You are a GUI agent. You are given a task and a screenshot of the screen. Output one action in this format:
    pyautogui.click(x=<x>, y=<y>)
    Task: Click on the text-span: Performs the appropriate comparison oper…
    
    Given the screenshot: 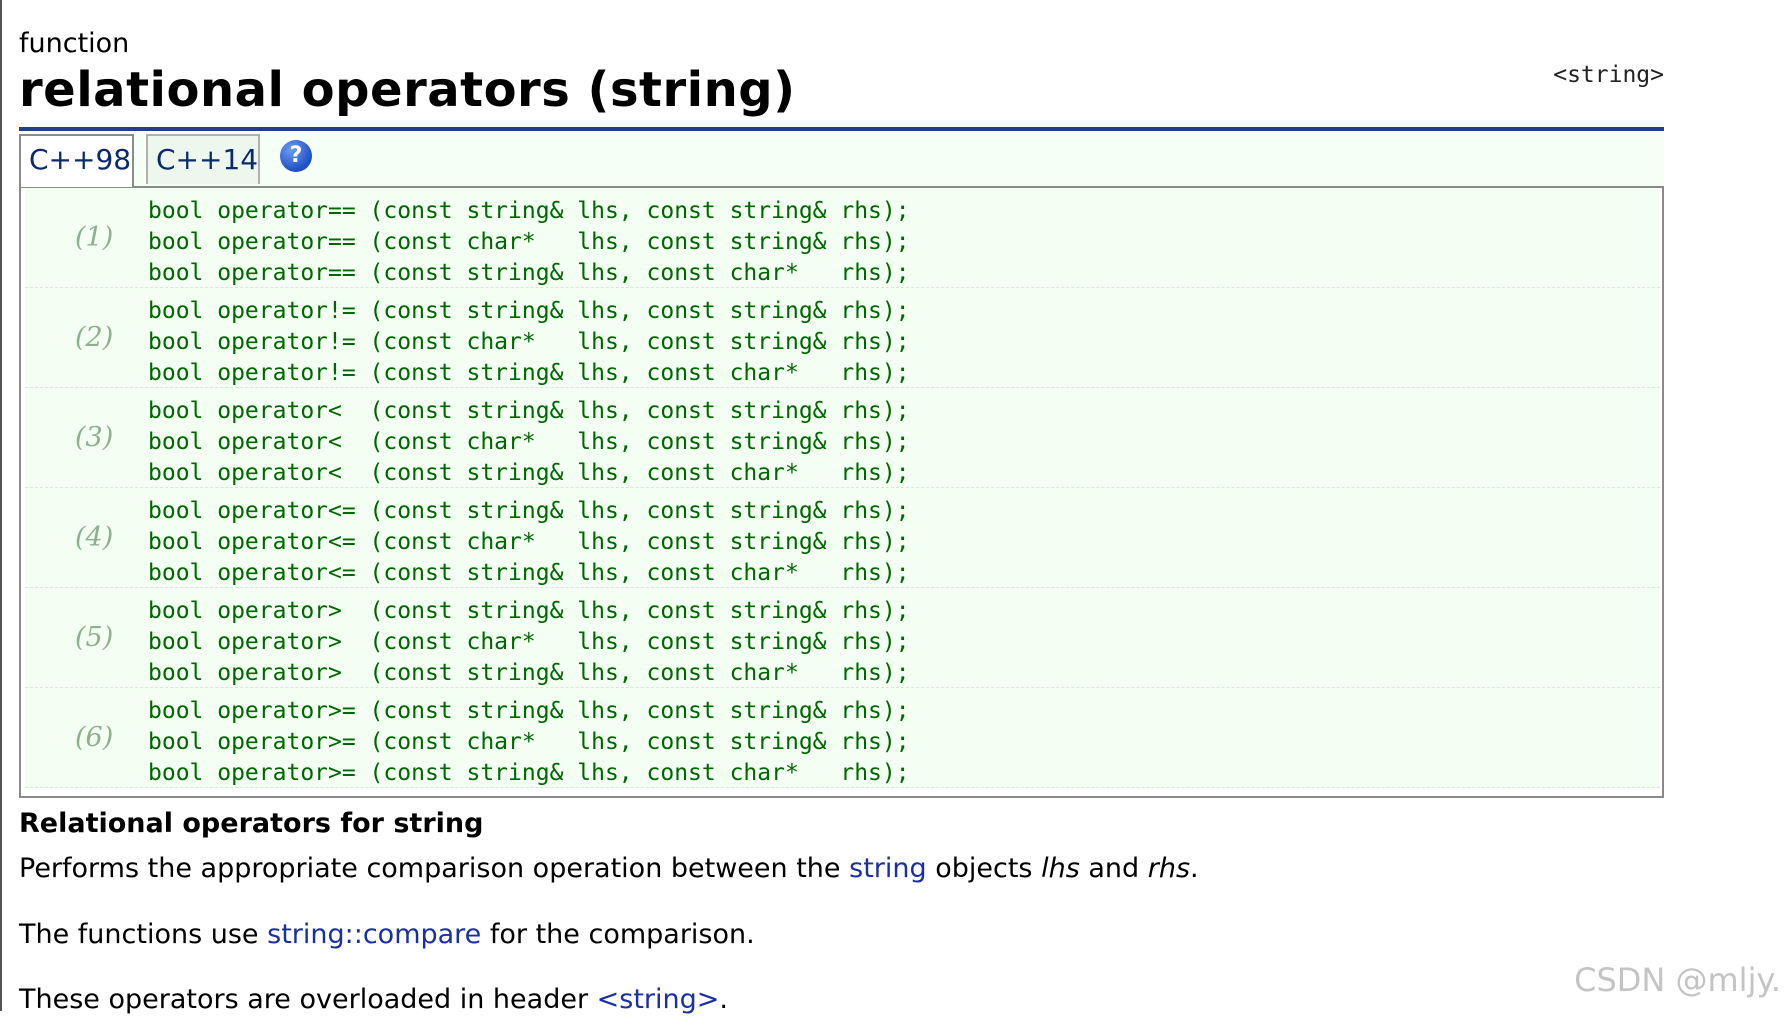 What is the action you would take?
    pyautogui.click(x=434, y=868)
    